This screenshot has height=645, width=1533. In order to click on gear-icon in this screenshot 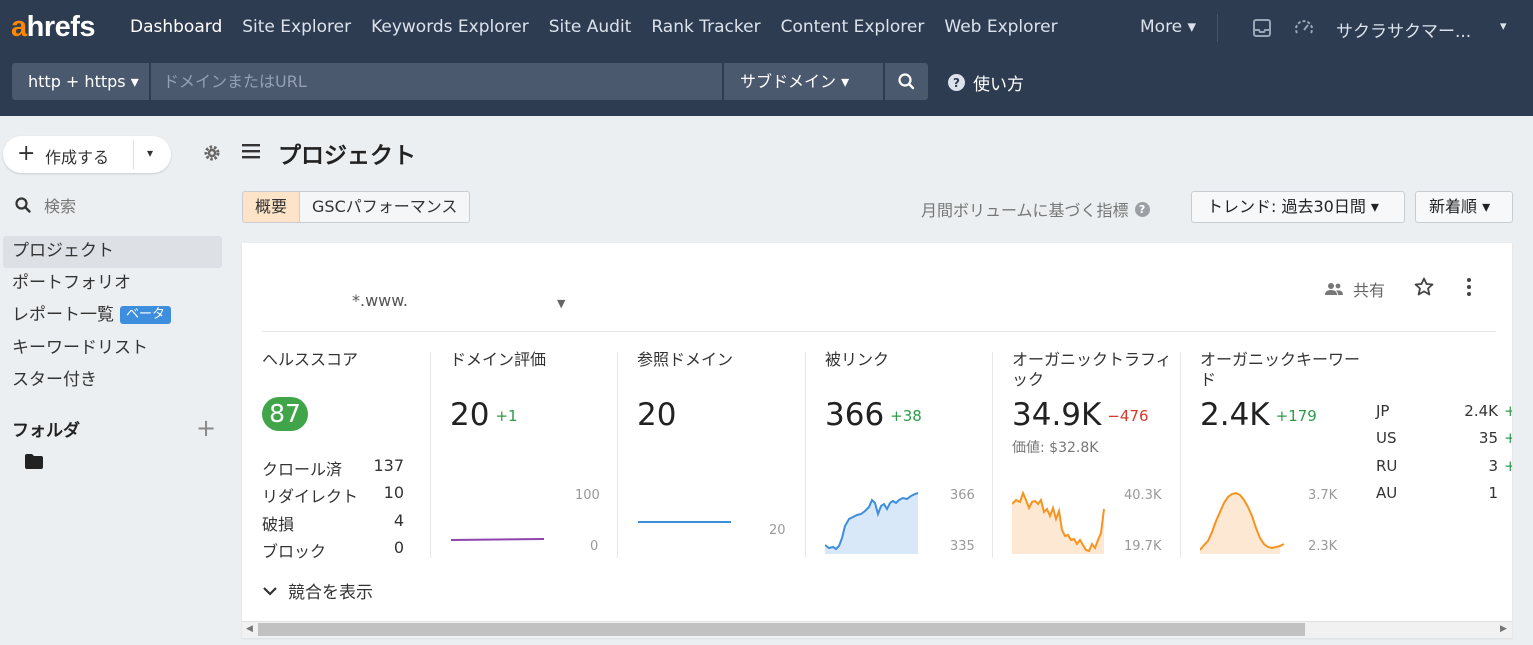, I will do `click(212, 153)`.